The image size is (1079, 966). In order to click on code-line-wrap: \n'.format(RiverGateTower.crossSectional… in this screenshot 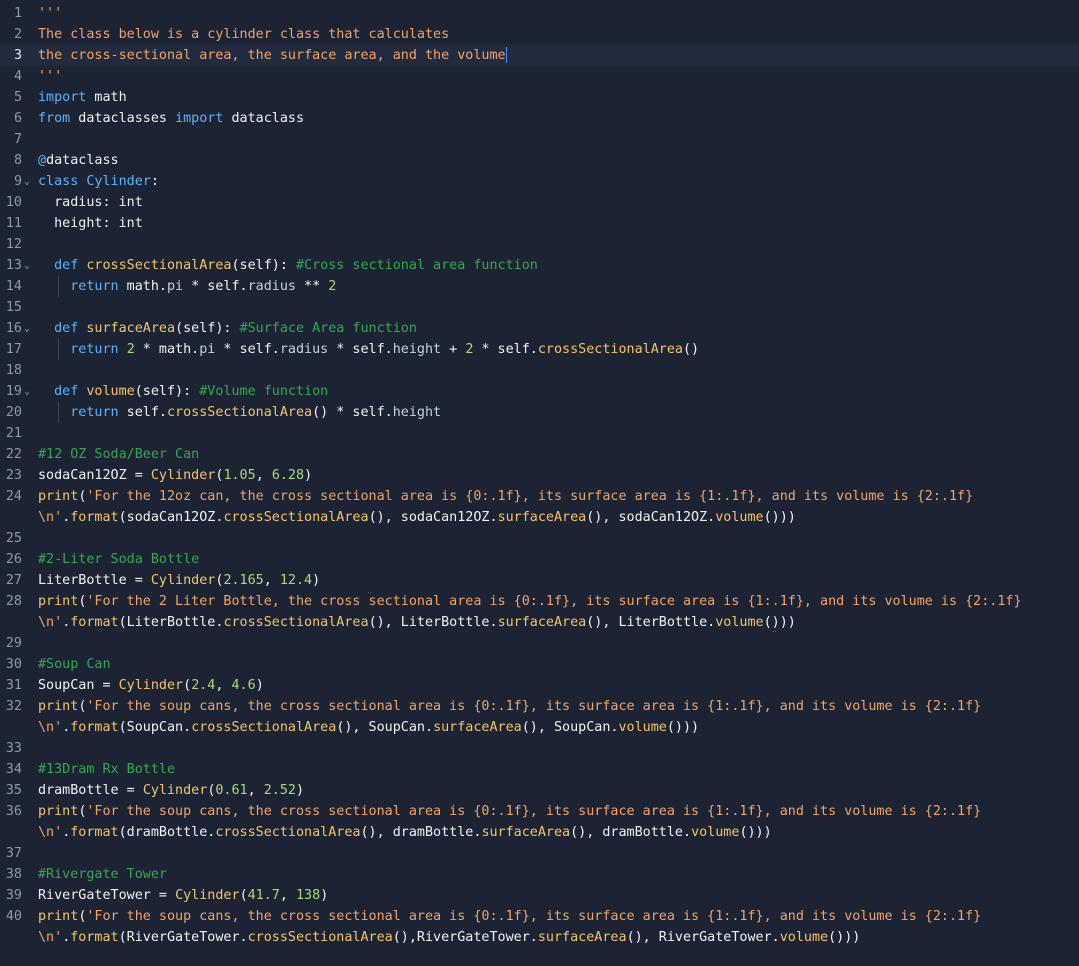, I will do `click(539, 937)`.